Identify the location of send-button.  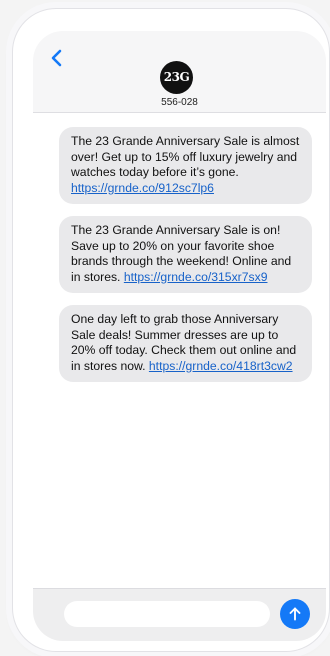
(295, 614).